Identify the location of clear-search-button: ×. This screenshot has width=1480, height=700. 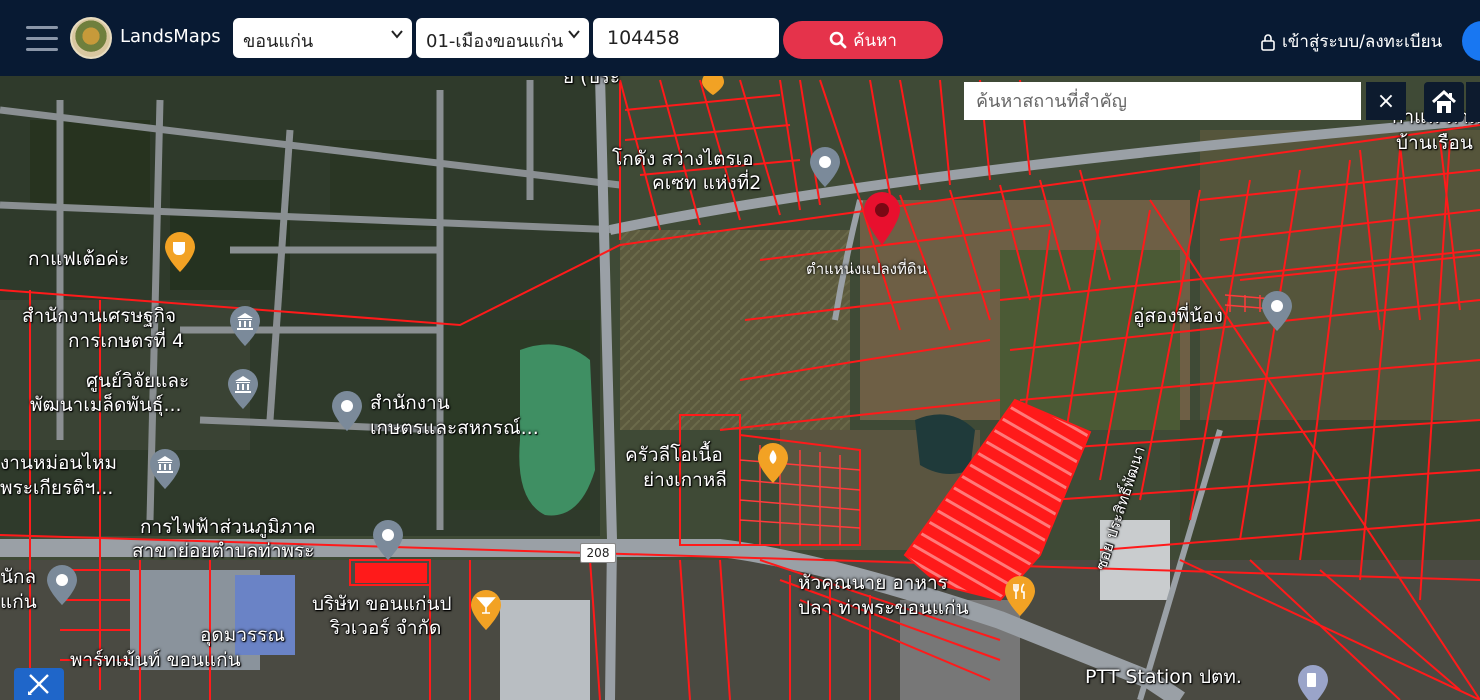
(1386, 101).